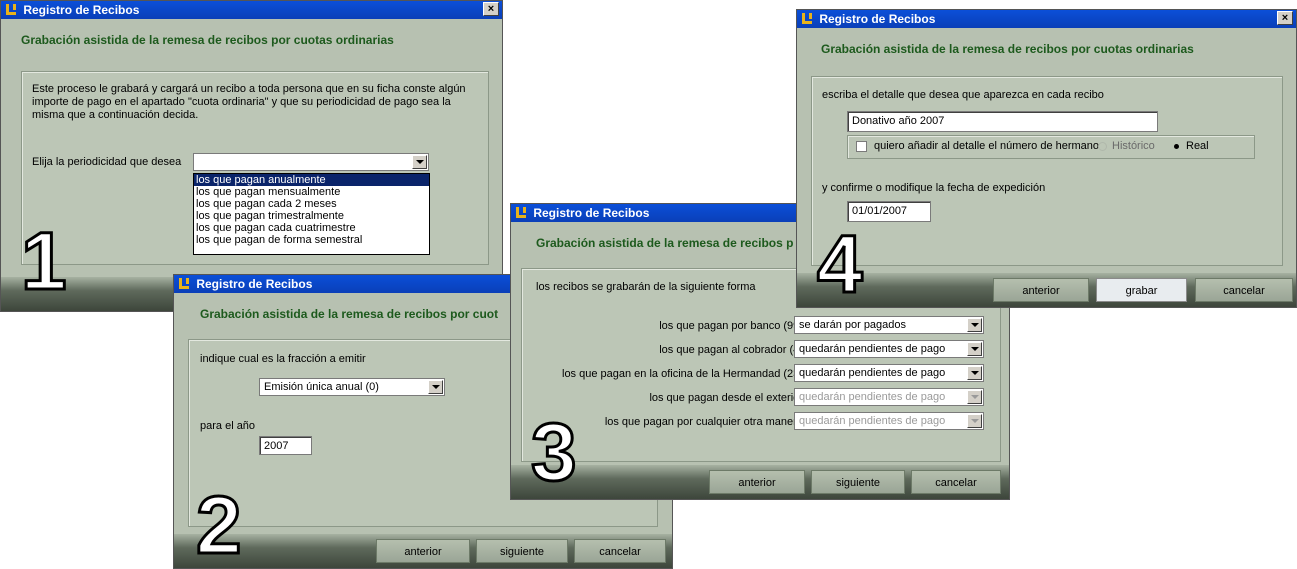  What do you see at coordinates (705, 422) in the screenshot?
I see `payment-row-label: los que pagan por cualquier otra manera:` at bounding box center [705, 422].